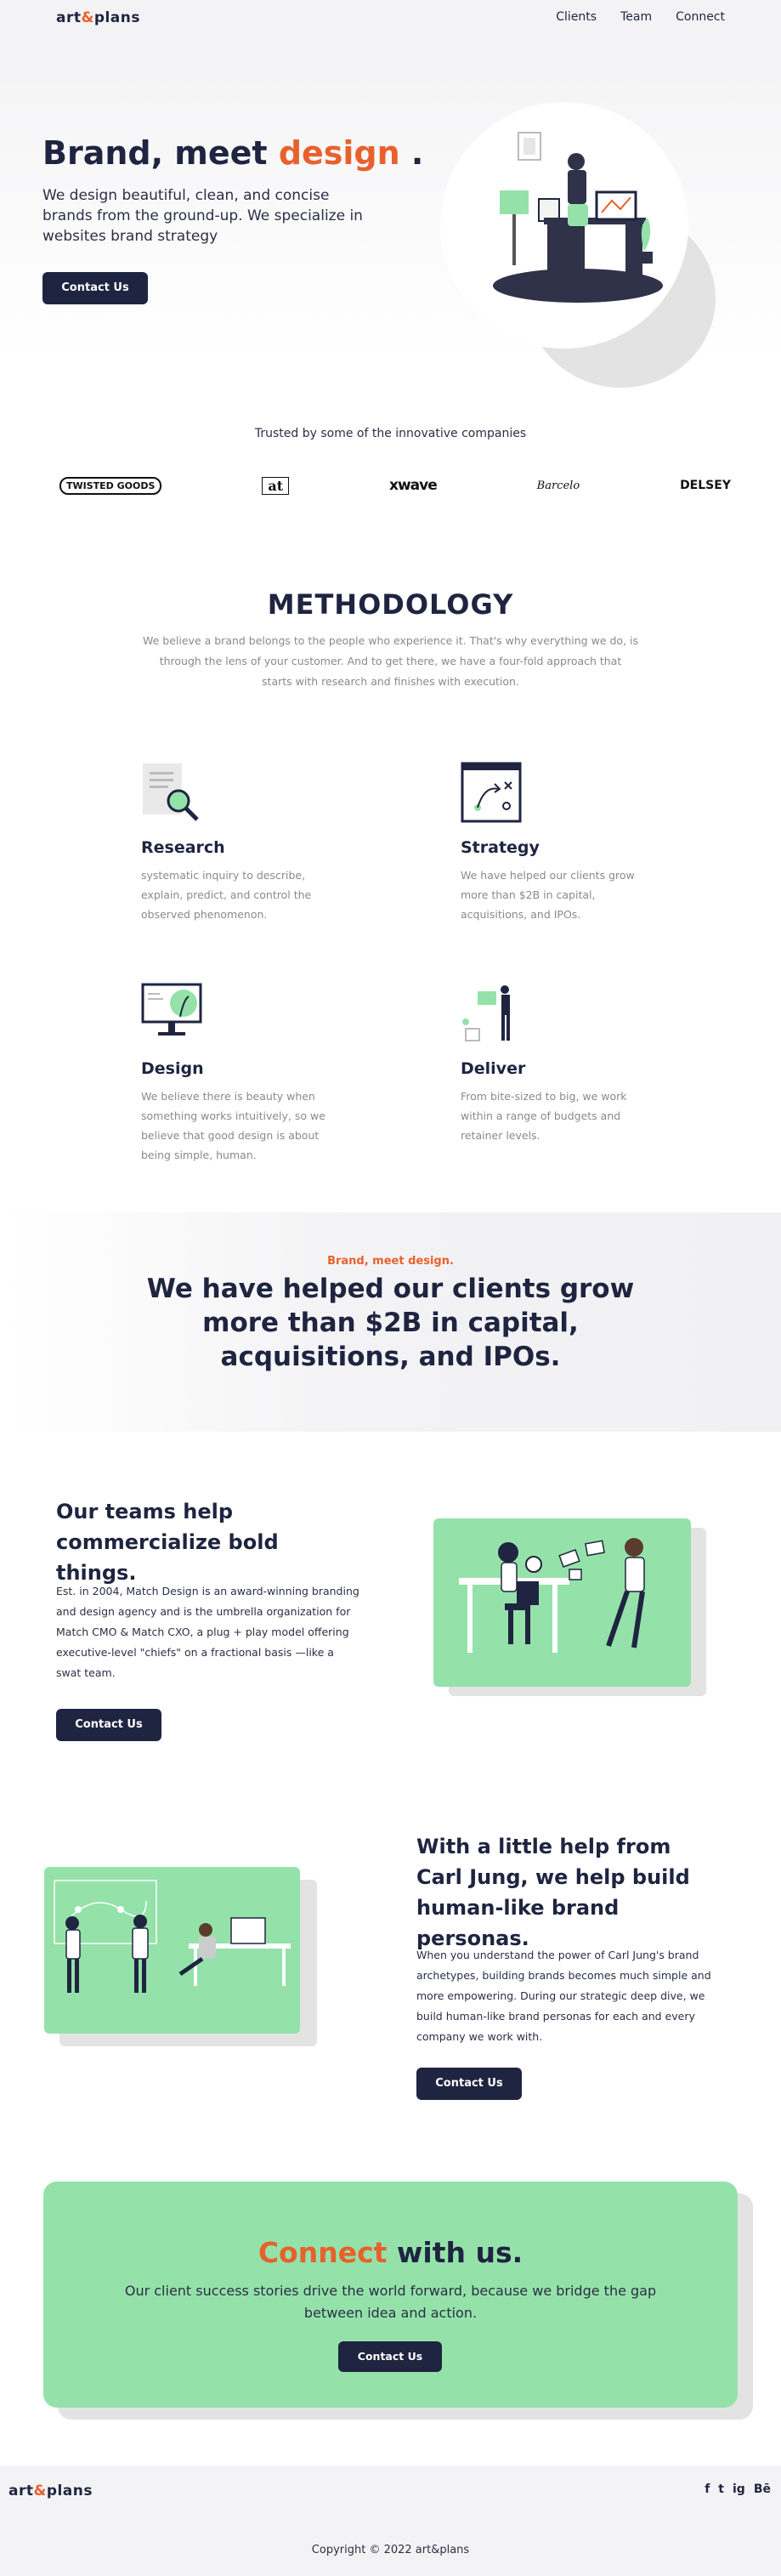 The width and height of the screenshot is (781, 2576). What do you see at coordinates (108, 1725) in the screenshot?
I see `teams-contact-button: Contact Us` at bounding box center [108, 1725].